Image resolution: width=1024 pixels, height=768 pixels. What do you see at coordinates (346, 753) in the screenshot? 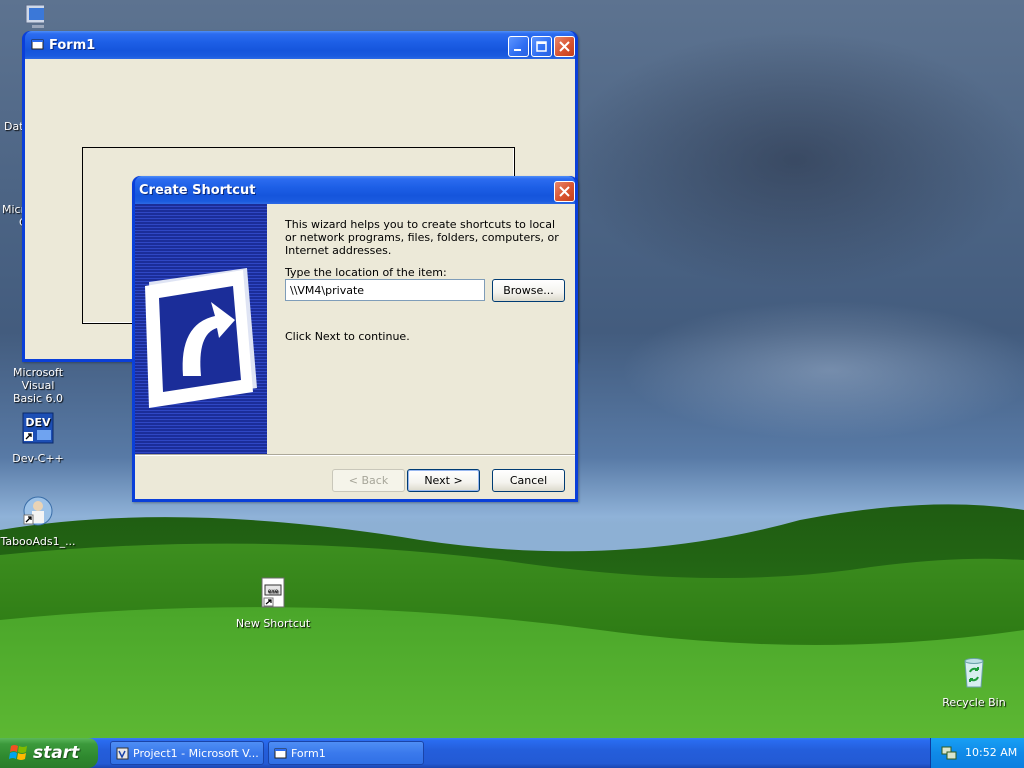
I see `taskbar-item-form1: Form1` at bounding box center [346, 753].